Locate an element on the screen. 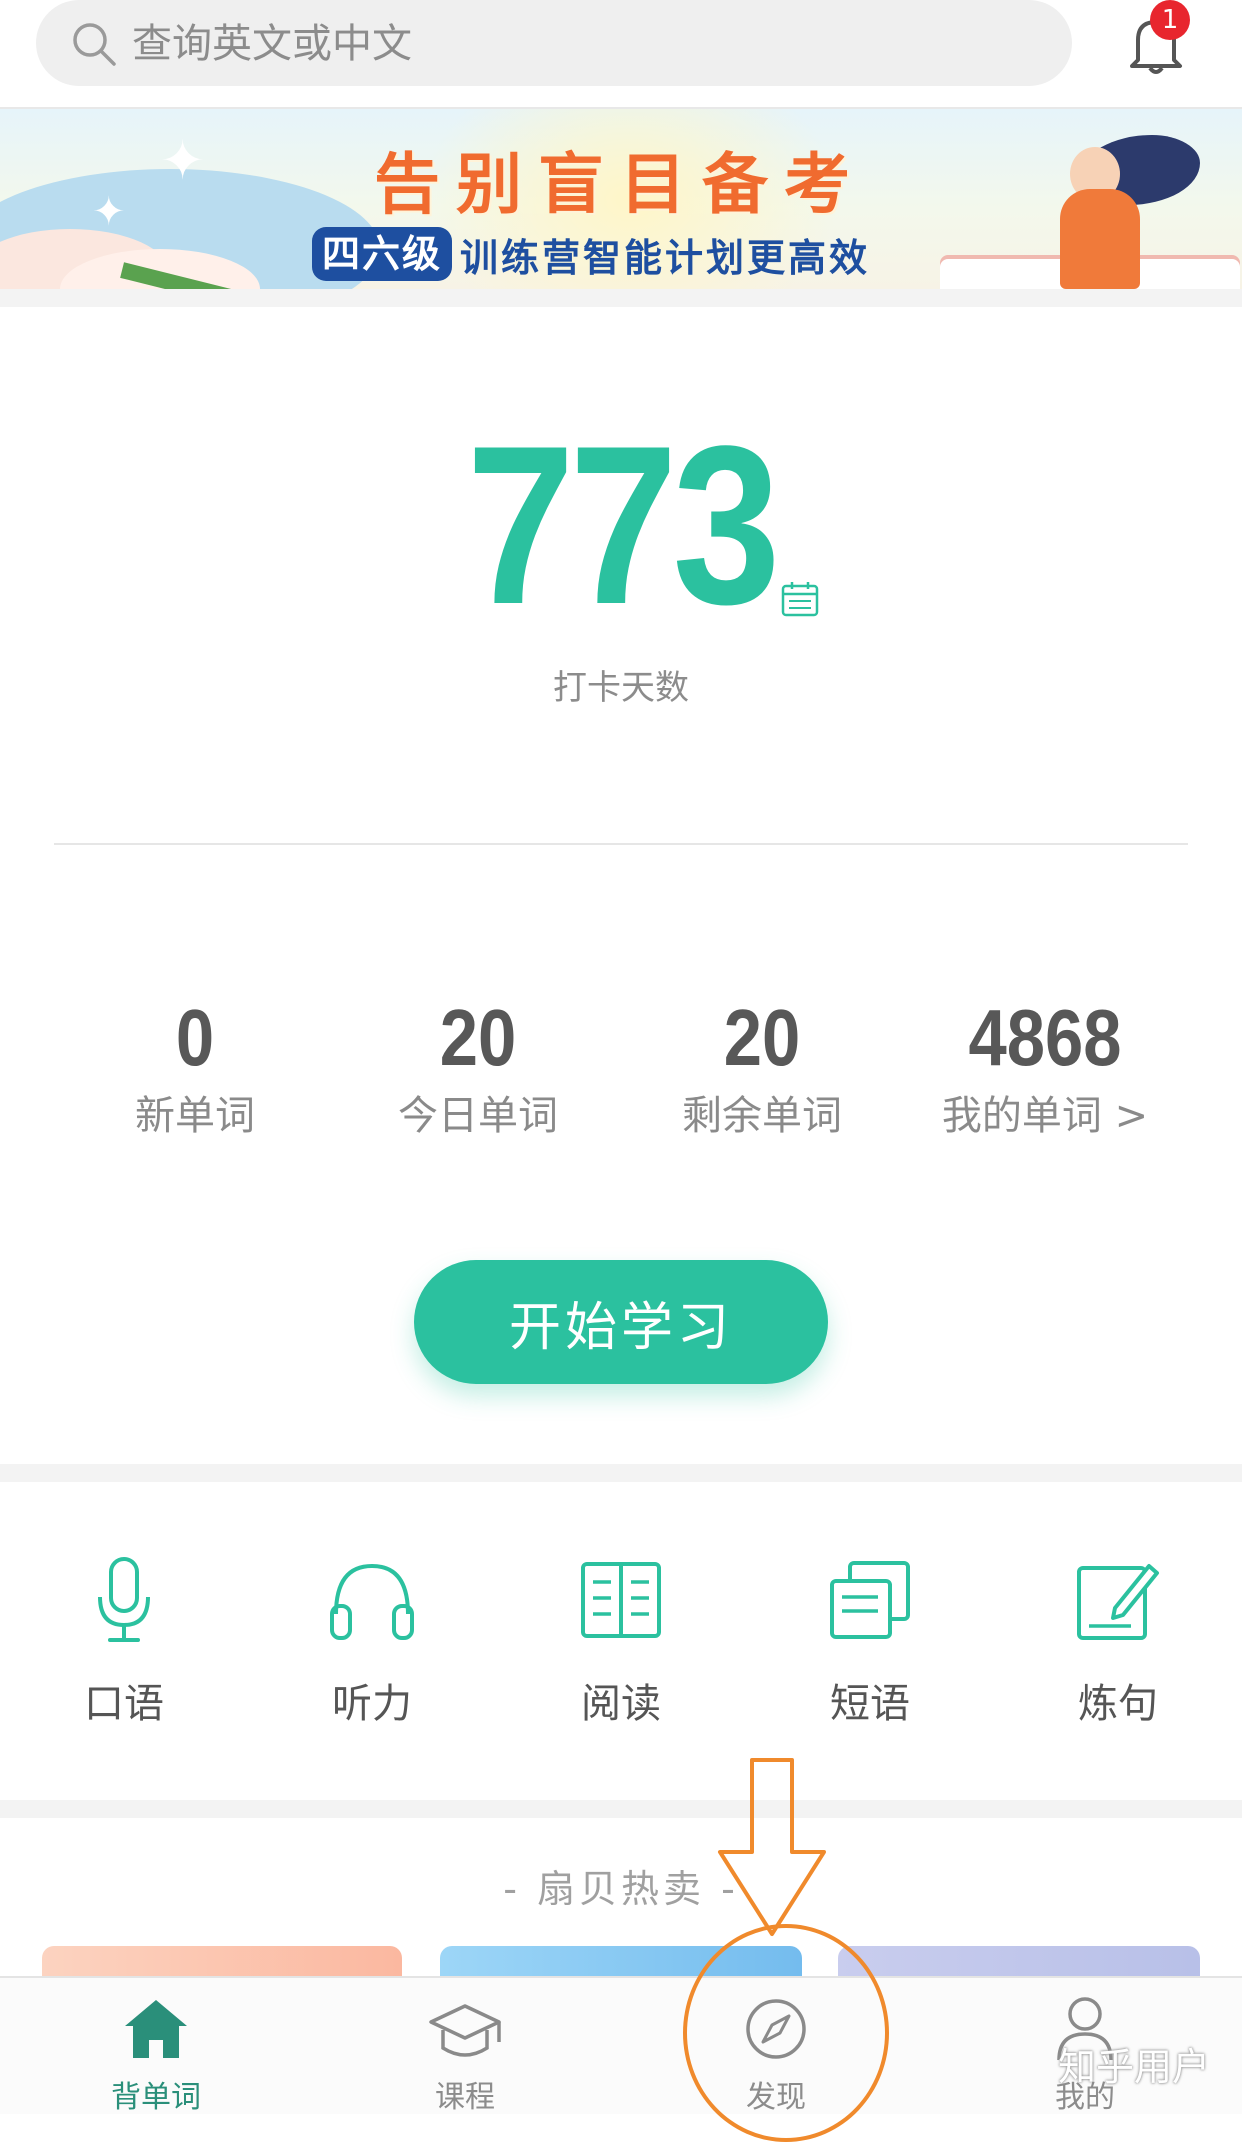  annotation-circle is located at coordinates (786, 2033).